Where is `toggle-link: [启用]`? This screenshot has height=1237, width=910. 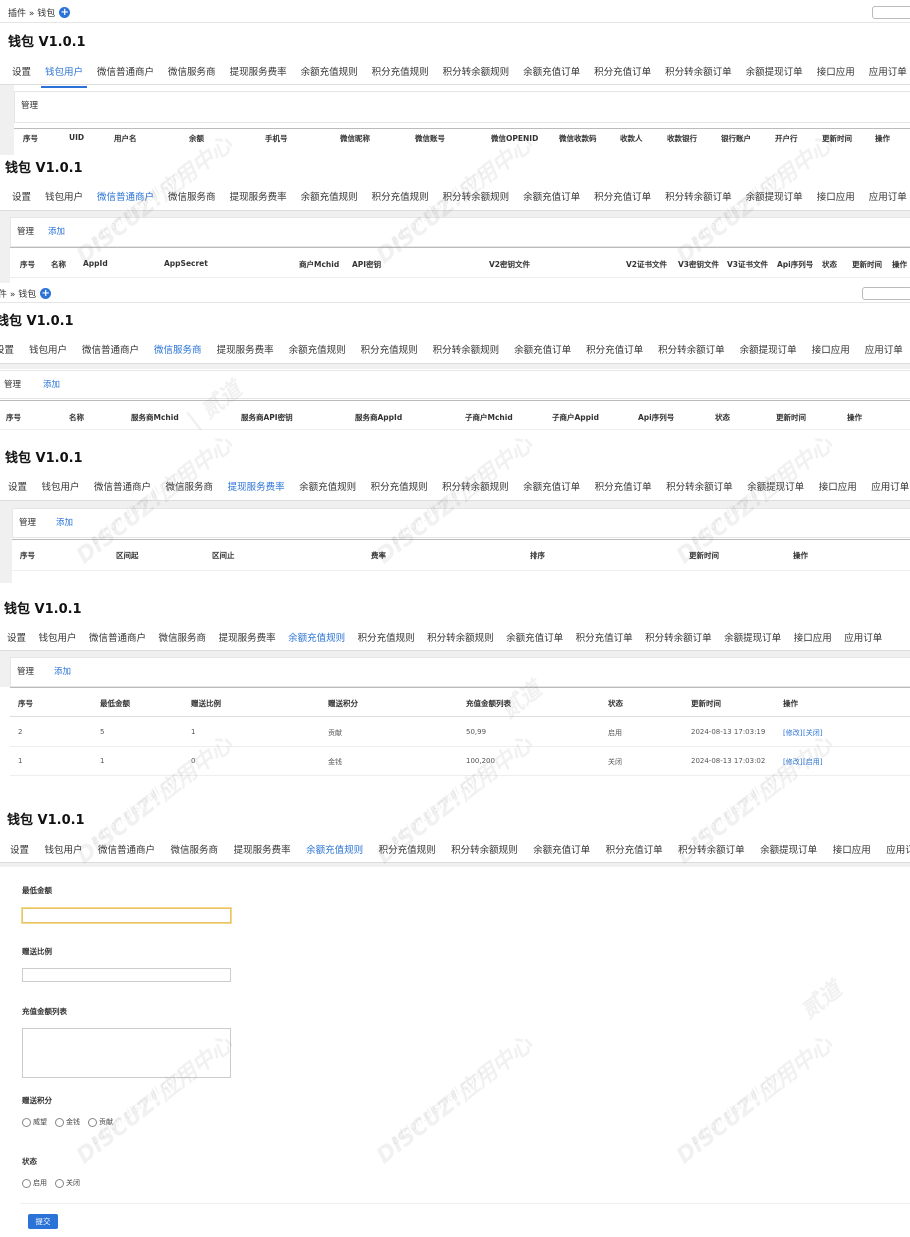 toggle-link: [启用] is located at coordinates (812, 762).